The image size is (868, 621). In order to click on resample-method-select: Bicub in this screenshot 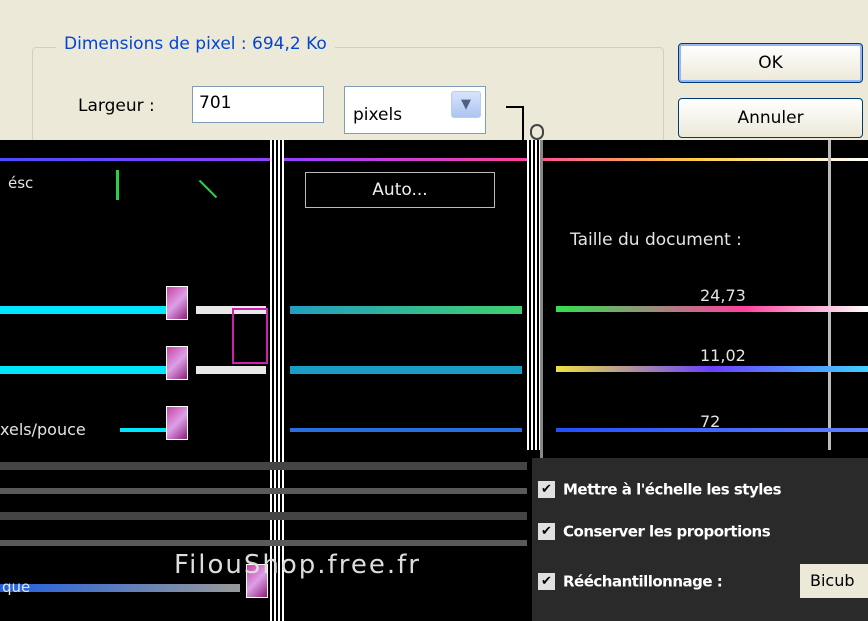, I will do `click(834, 581)`.